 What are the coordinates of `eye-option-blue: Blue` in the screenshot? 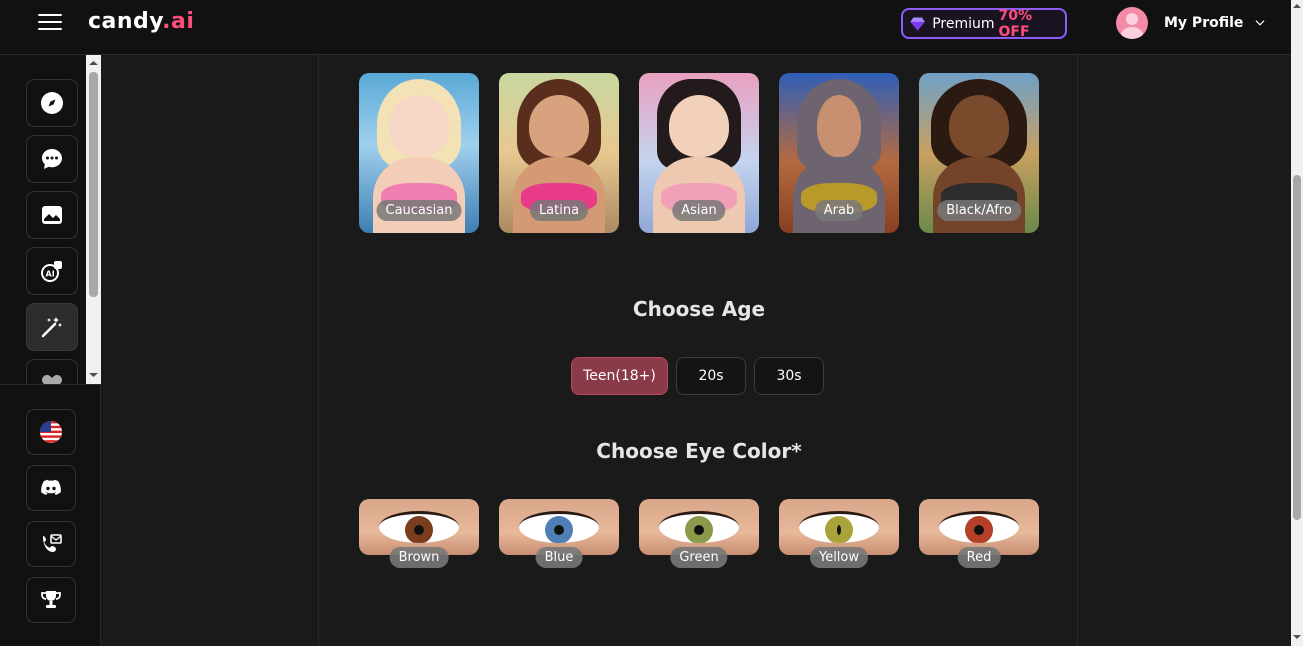 It's located at (559, 533).